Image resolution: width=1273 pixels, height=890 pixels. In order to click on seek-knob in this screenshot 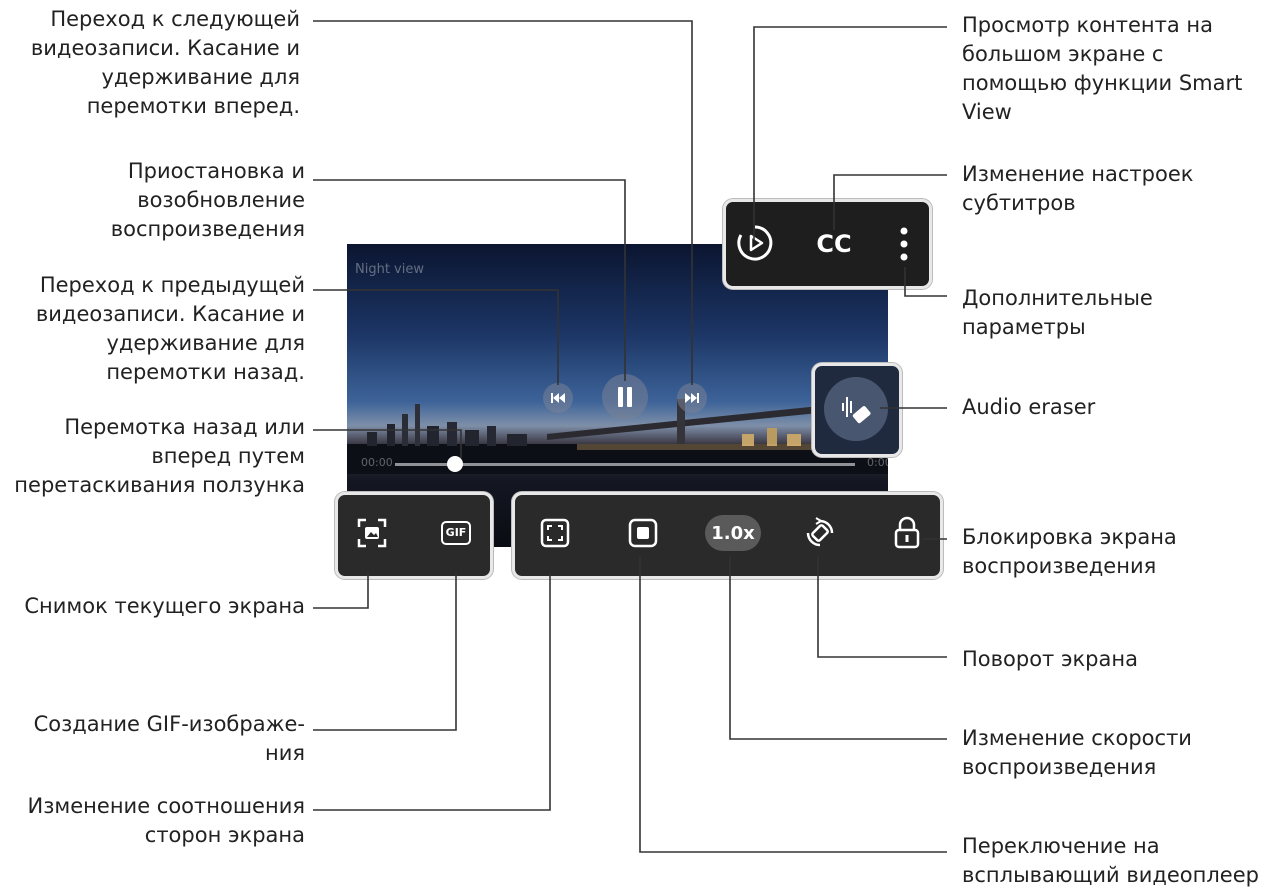, I will do `click(454, 464)`.